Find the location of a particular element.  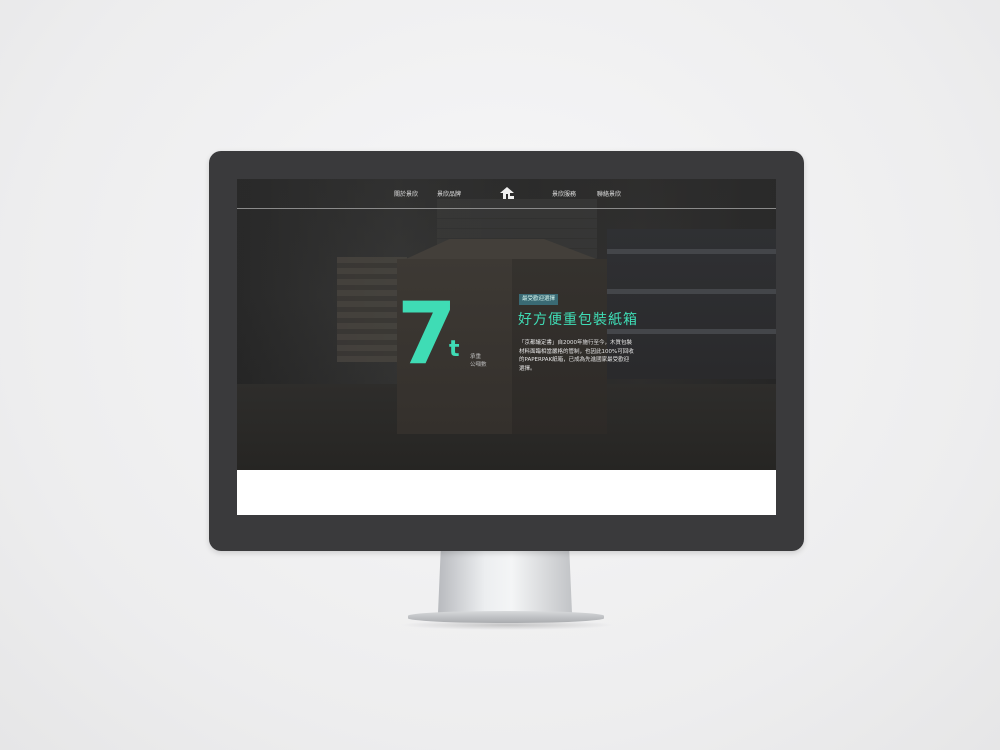

load-number: 7 is located at coordinates (427, 334).